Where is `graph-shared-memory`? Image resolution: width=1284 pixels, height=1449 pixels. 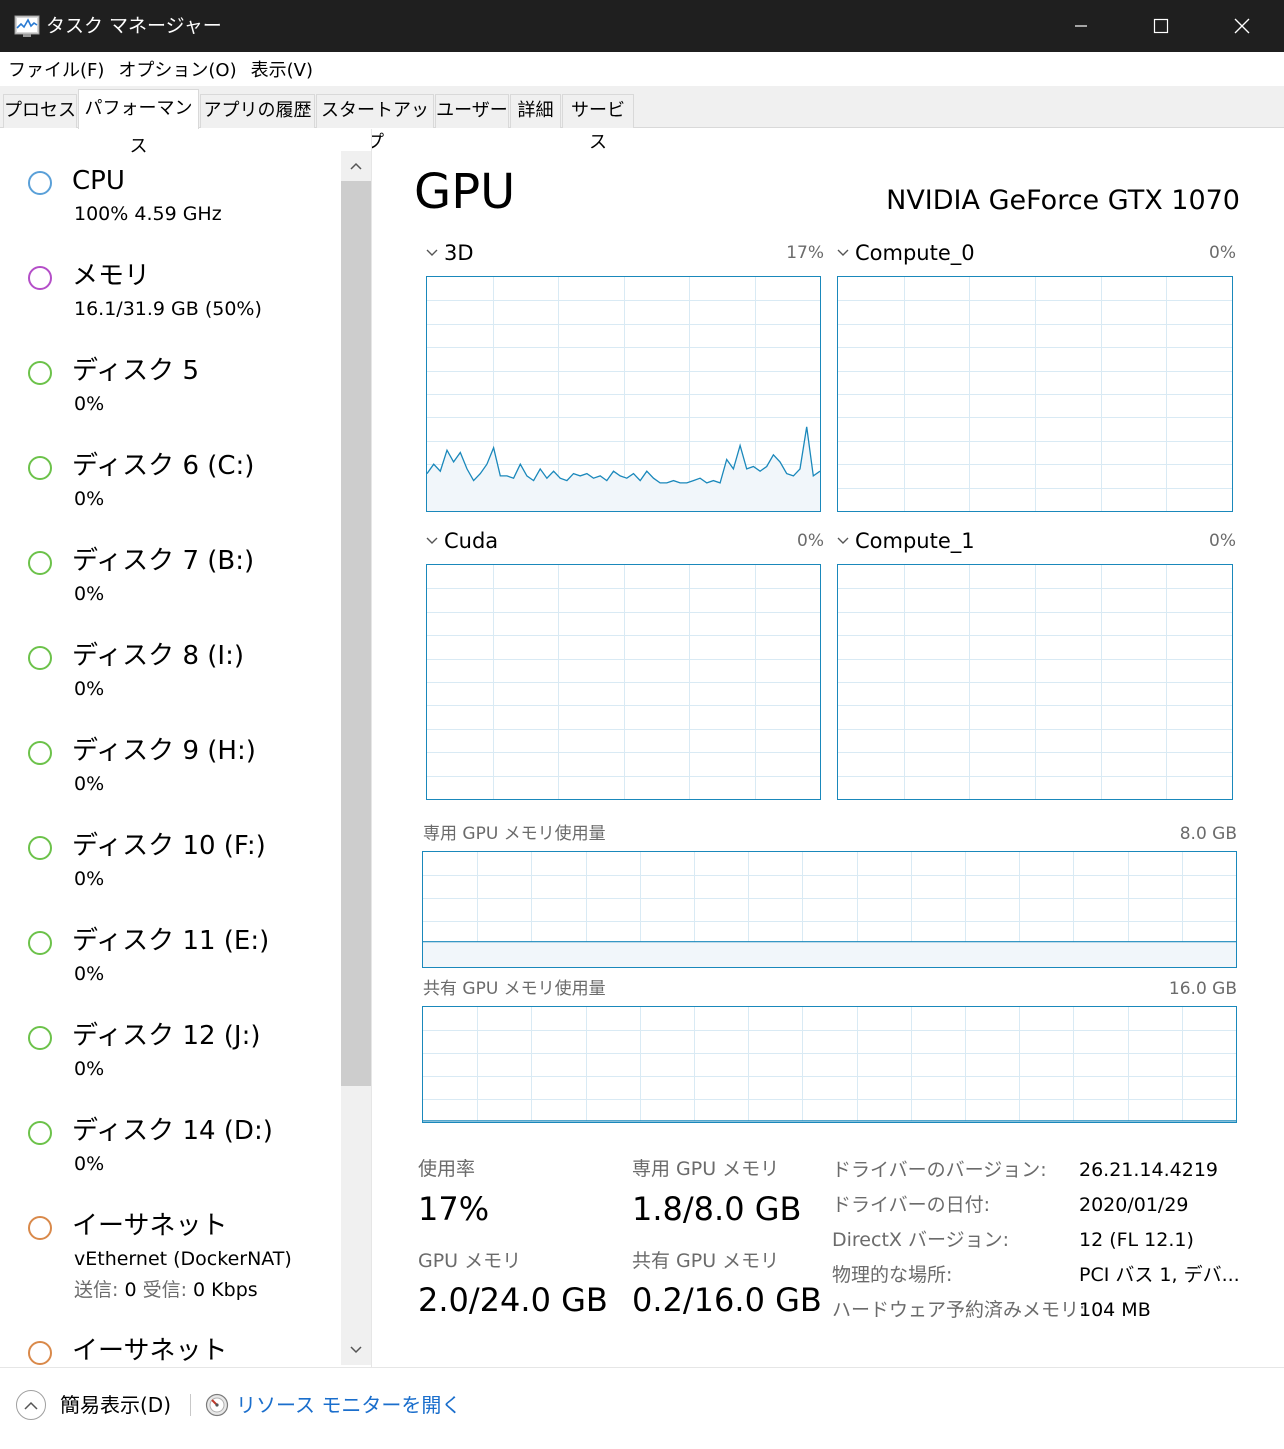
graph-shared-memory is located at coordinates (829, 1064).